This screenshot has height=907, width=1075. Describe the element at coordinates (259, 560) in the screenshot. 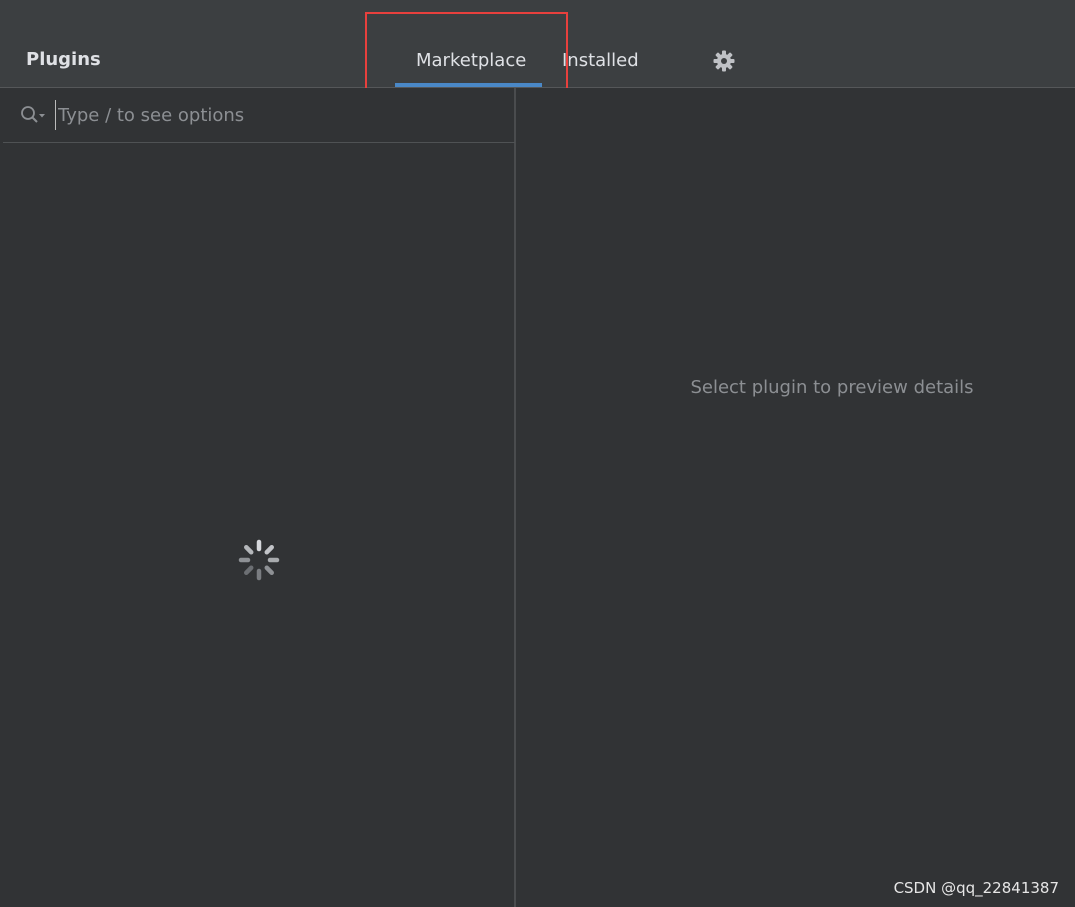

I see `spinner-icon` at that location.